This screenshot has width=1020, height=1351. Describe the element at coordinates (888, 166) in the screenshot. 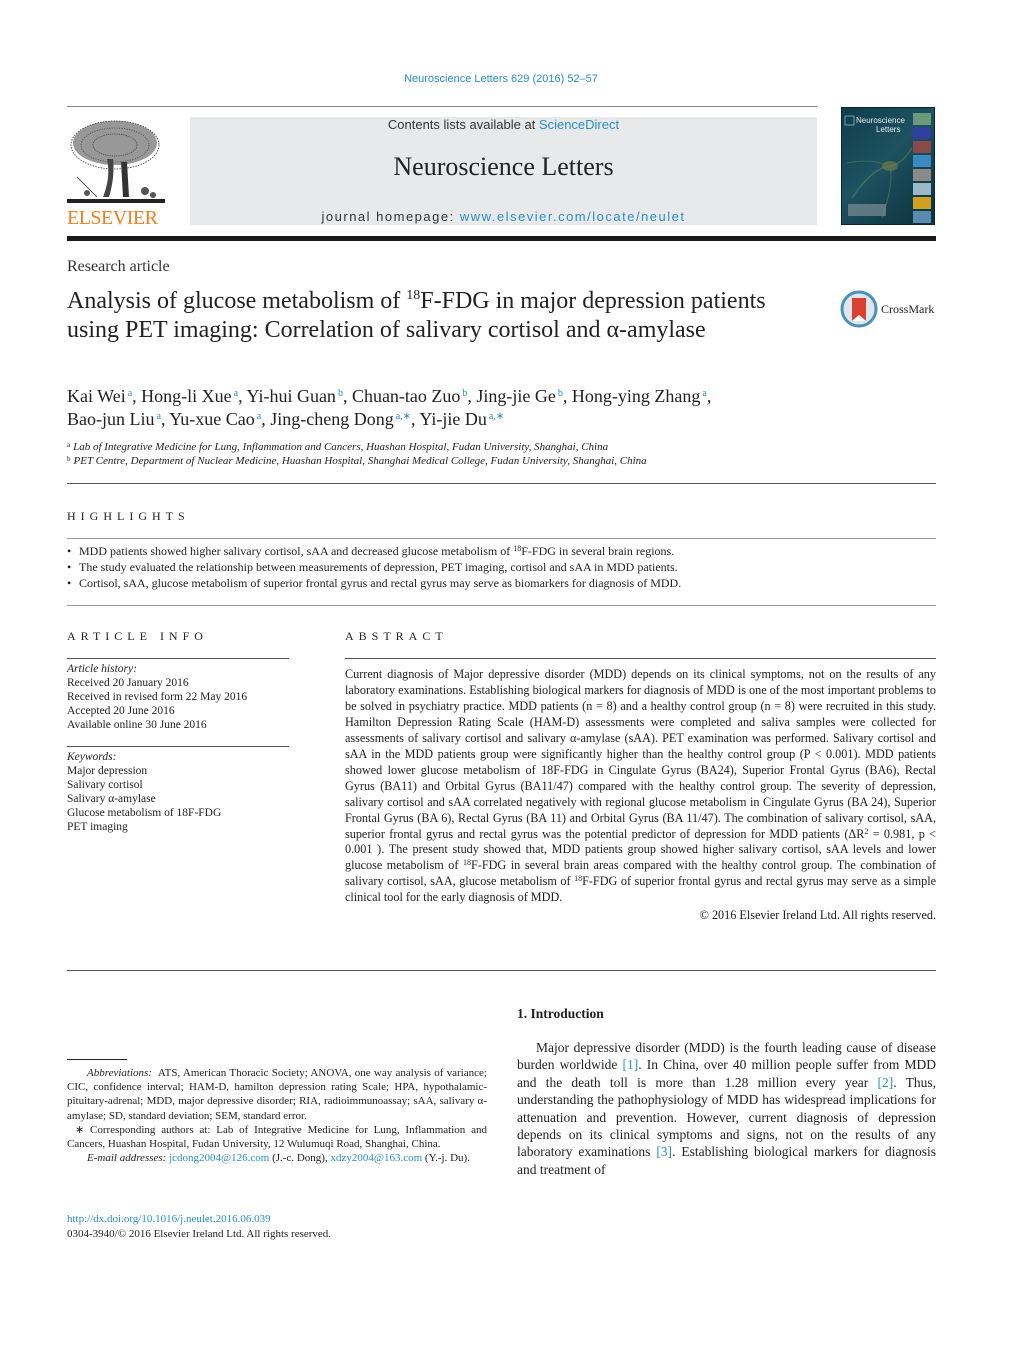

I see `journal-cover-image: Neuroscience Letters` at that location.